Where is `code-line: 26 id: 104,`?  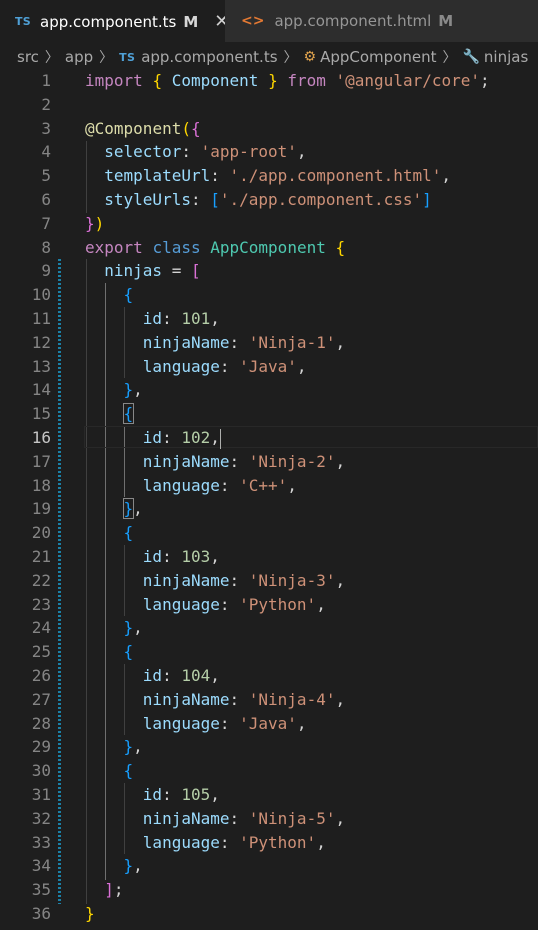 code-line: 26 id: 104, is located at coordinates (269, 676).